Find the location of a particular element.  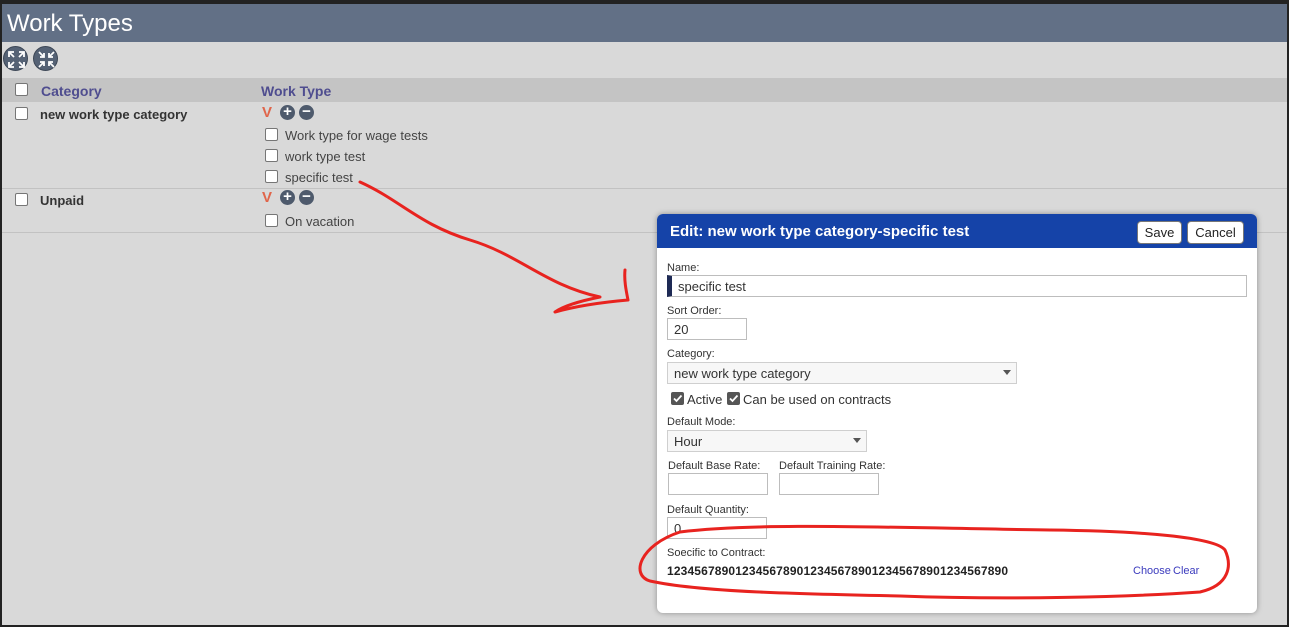

work-type-item: On vacation is located at coordinates (319, 221).